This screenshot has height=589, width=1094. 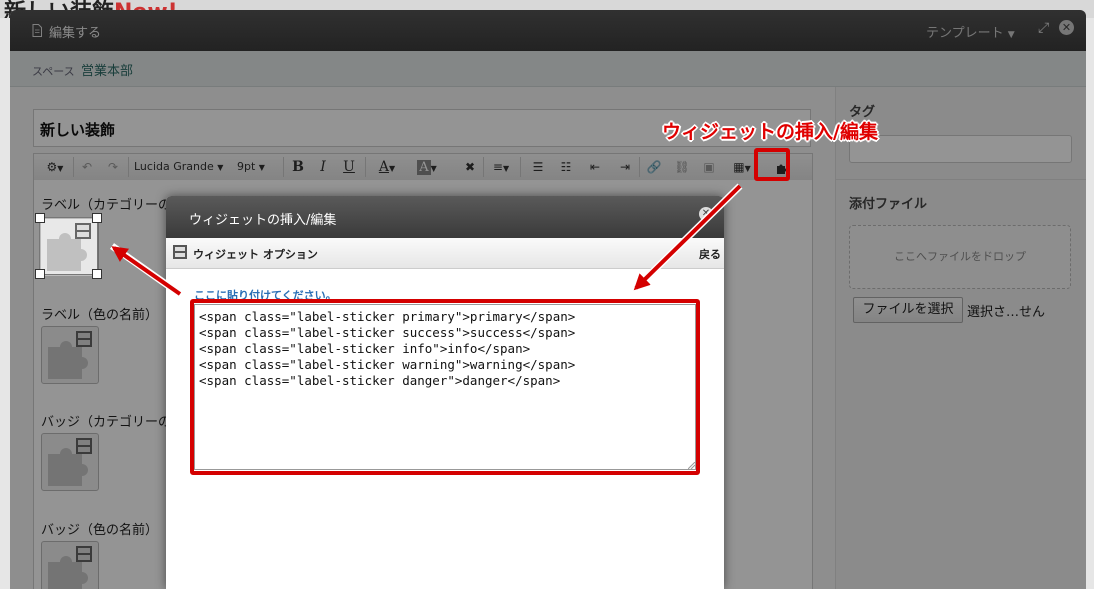 What do you see at coordinates (146, 271) in the screenshot?
I see `arrow-to-widget` at bounding box center [146, 271].